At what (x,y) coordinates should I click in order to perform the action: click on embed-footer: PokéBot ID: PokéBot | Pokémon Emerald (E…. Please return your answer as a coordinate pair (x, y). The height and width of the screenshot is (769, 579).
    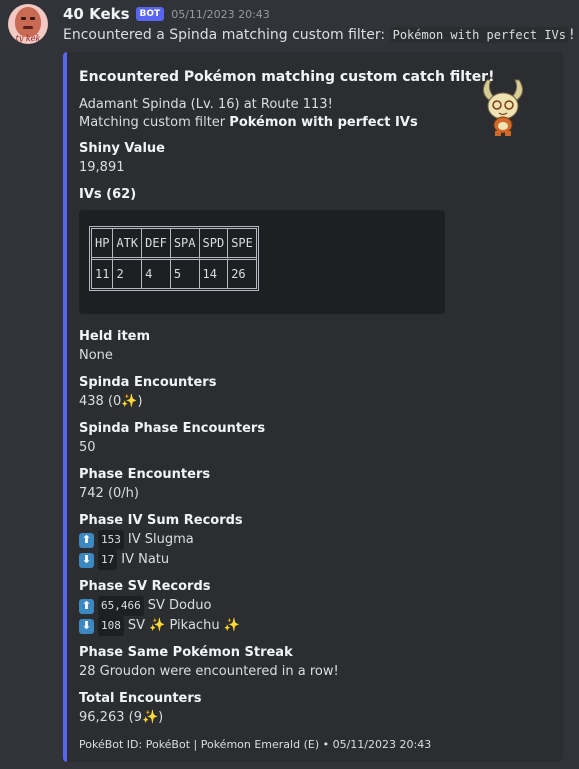
    Looking at the image, I should click on (255, 744).